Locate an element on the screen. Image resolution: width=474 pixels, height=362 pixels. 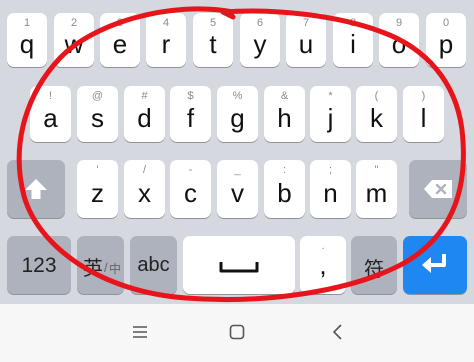
key-hint: 4 is located at coordinates (166, 23).